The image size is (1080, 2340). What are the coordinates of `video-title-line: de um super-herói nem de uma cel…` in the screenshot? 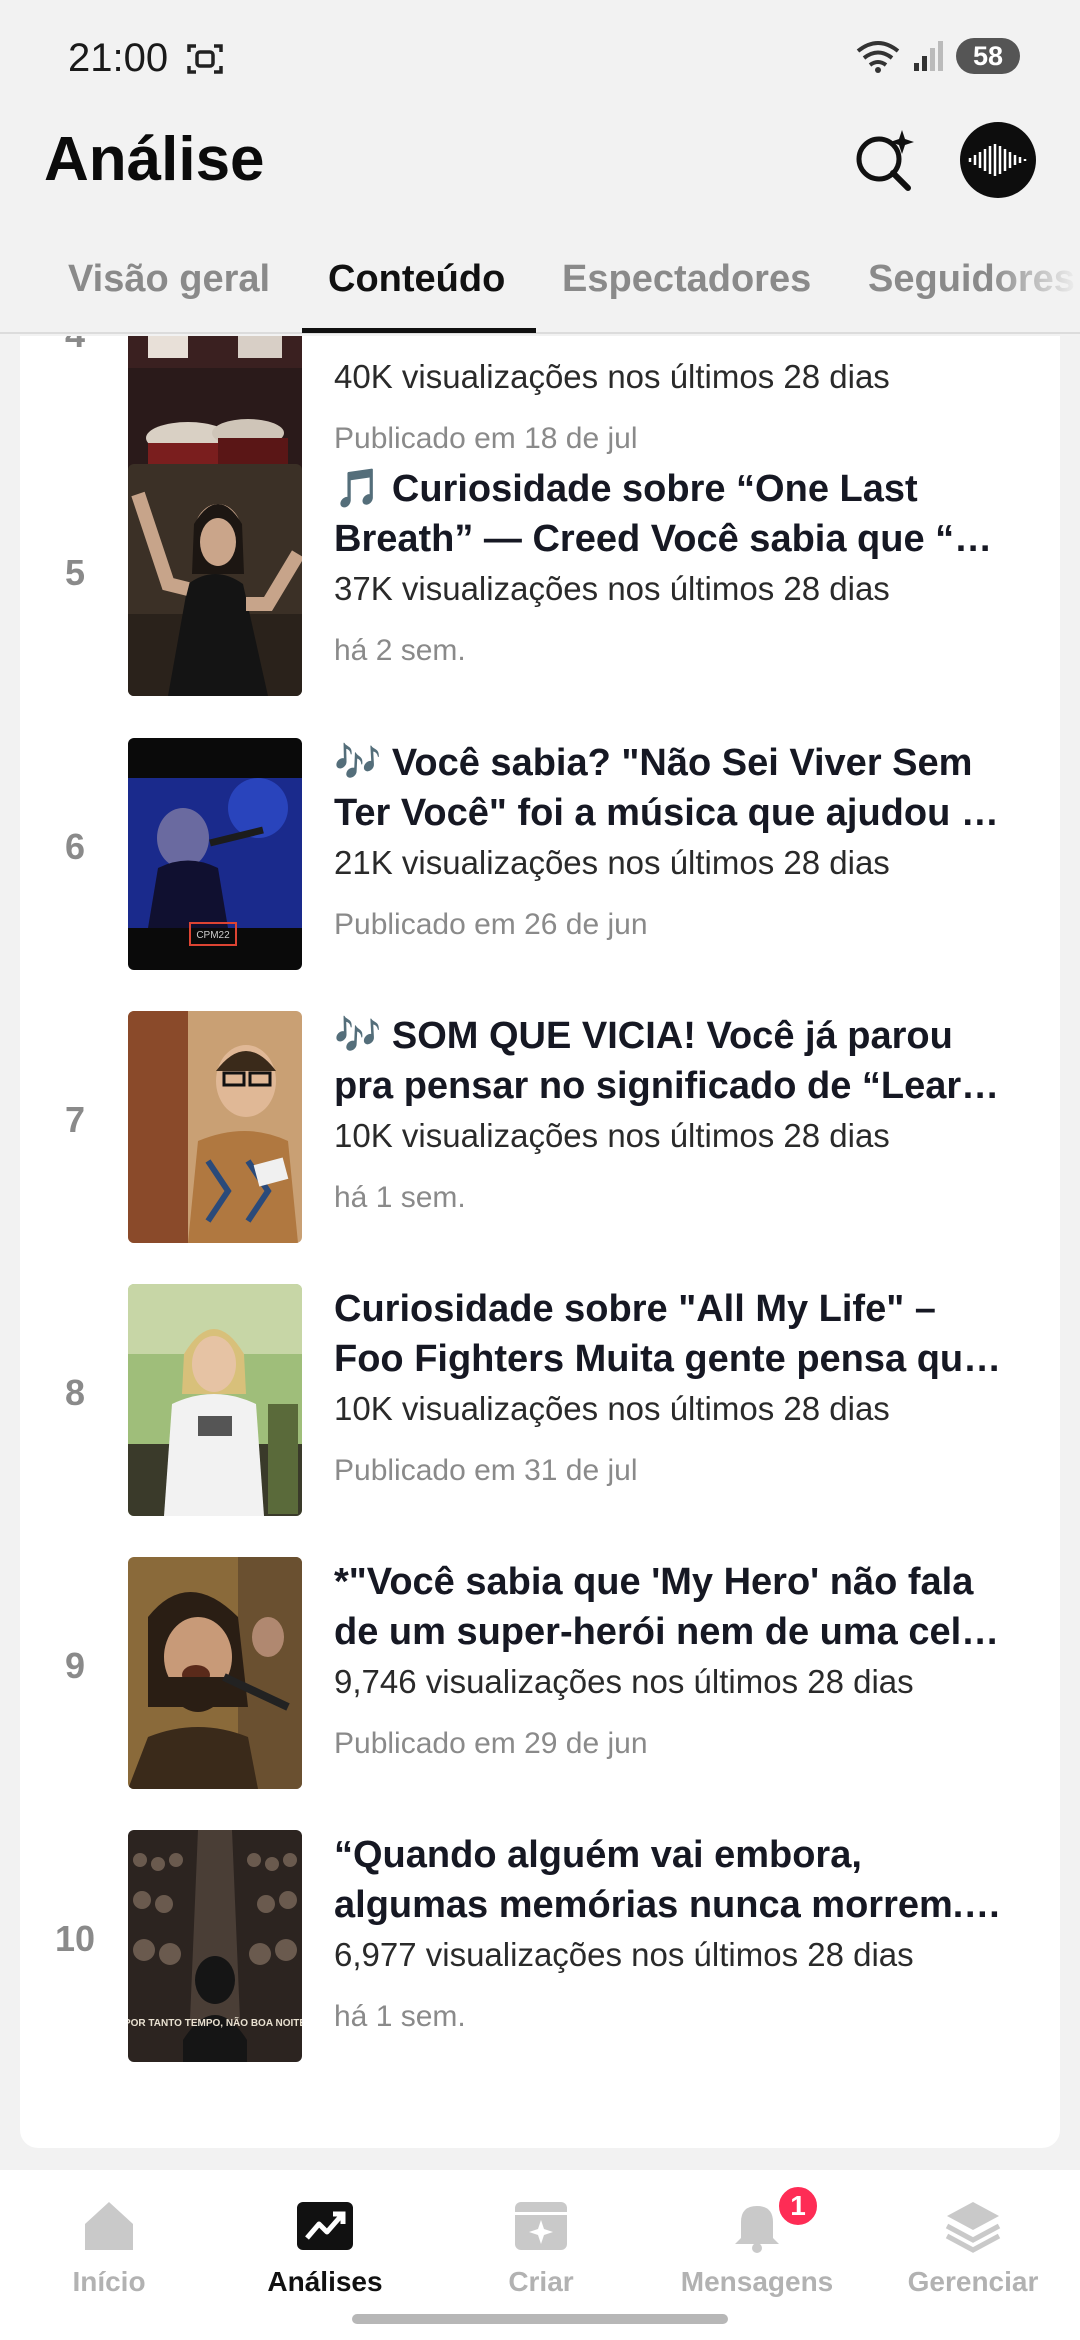 It's located at (667, 1632).